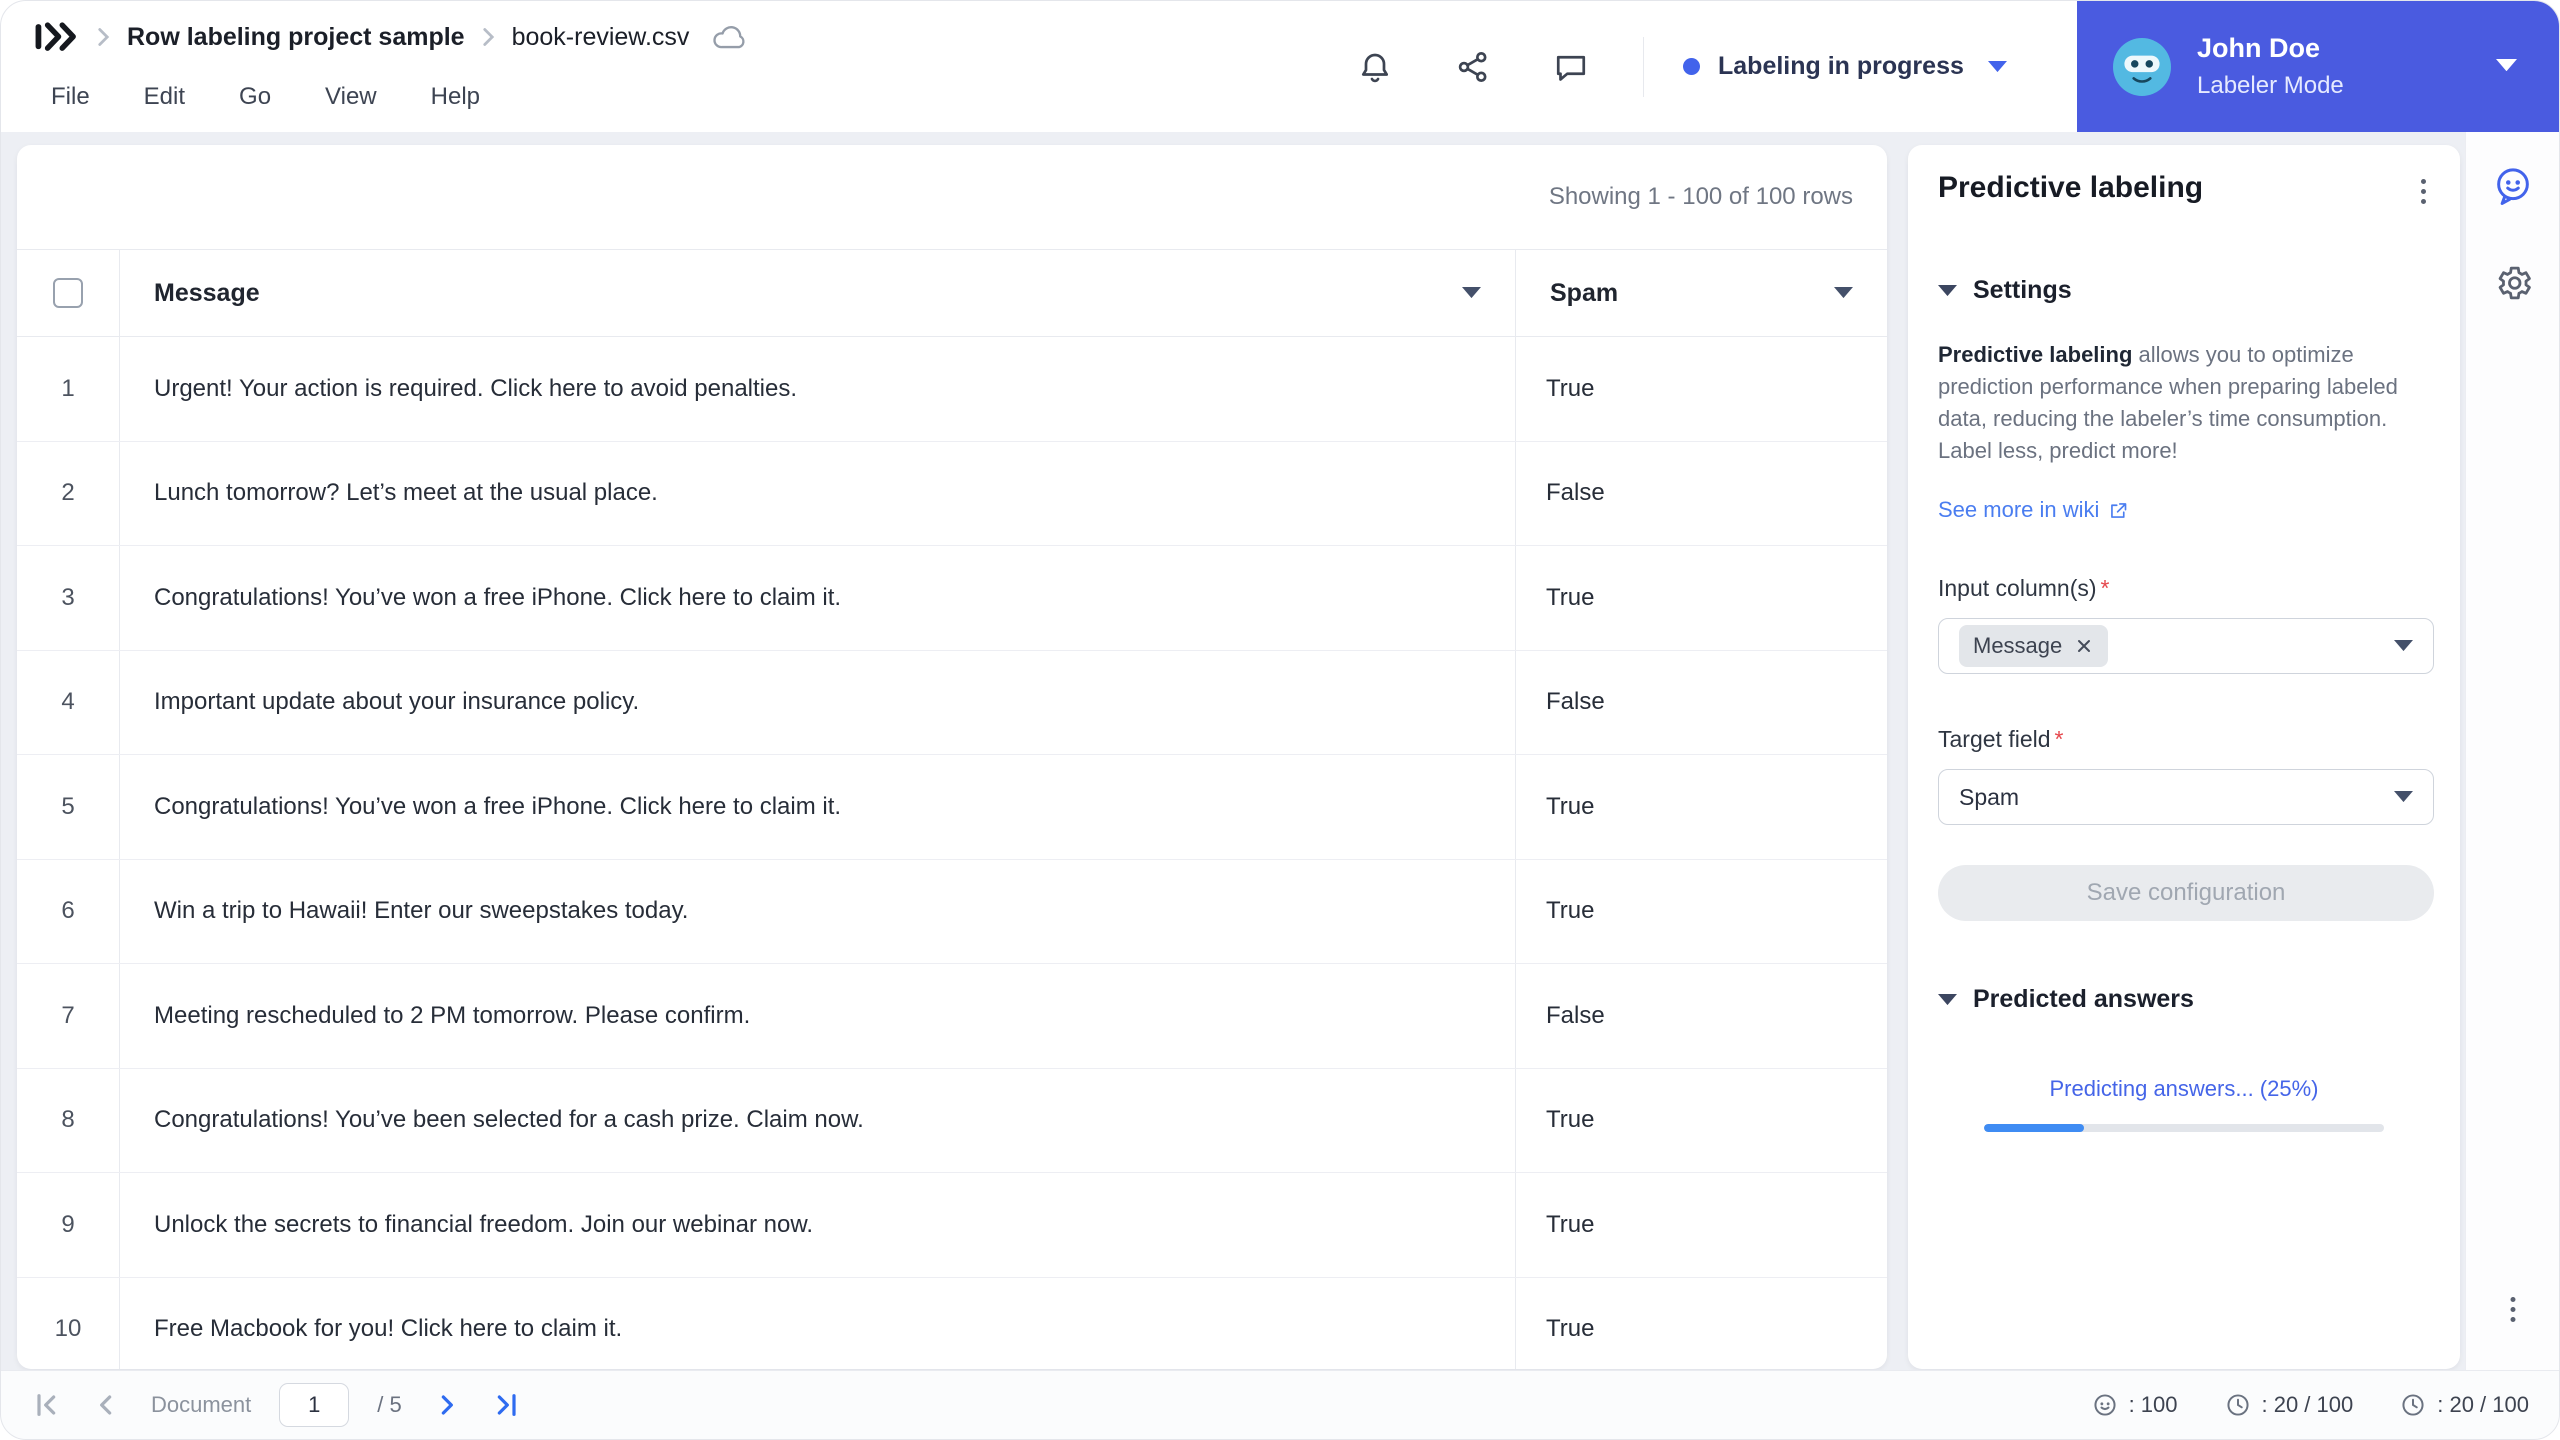 The image size is (2560, 1440). I want to click on column-header-spam: Spam, so click(1701, 293).